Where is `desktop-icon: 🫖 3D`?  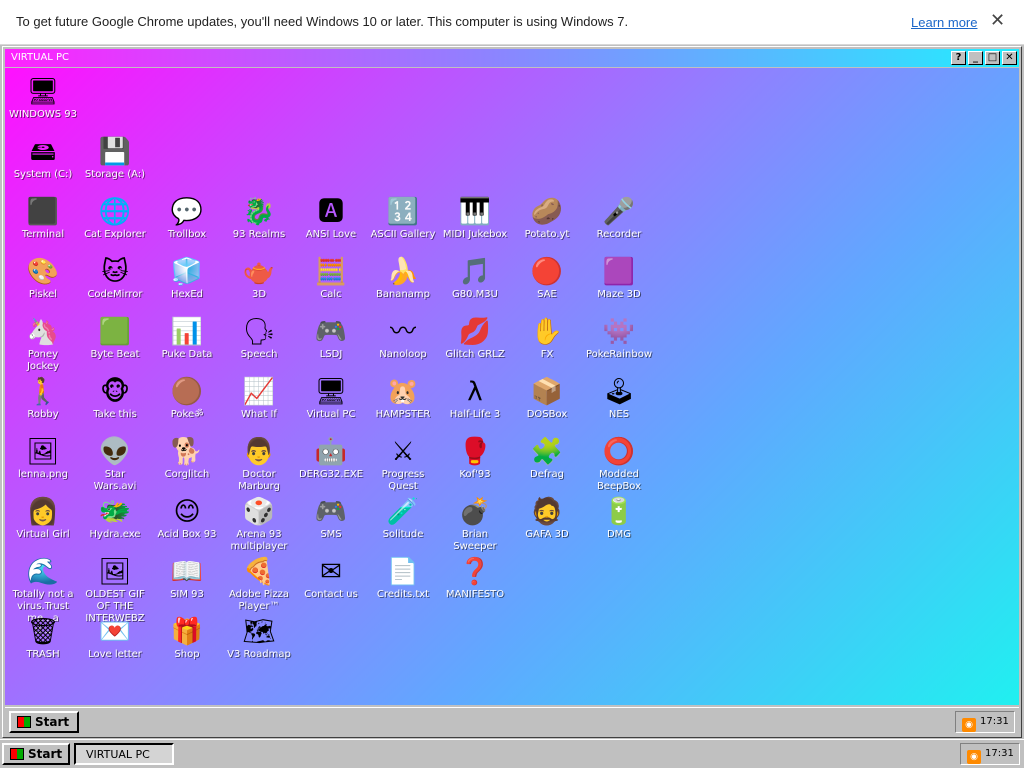 desktop-icon: 🫖 3D is located at coordinates (259, 278).